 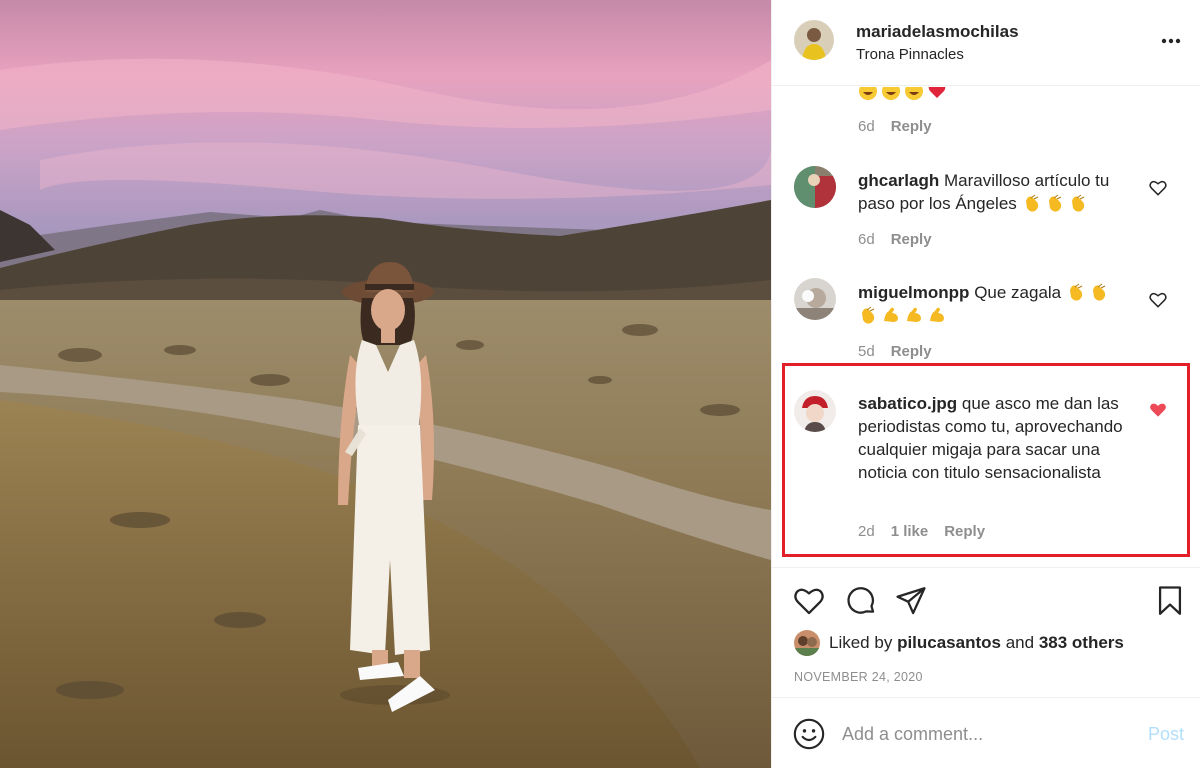 What do you see at coordinates (986, 43) in the screenshot?
I see `post-header: mariadelasmochilas Trona Pinnacles` at bounding box center [986, 43].